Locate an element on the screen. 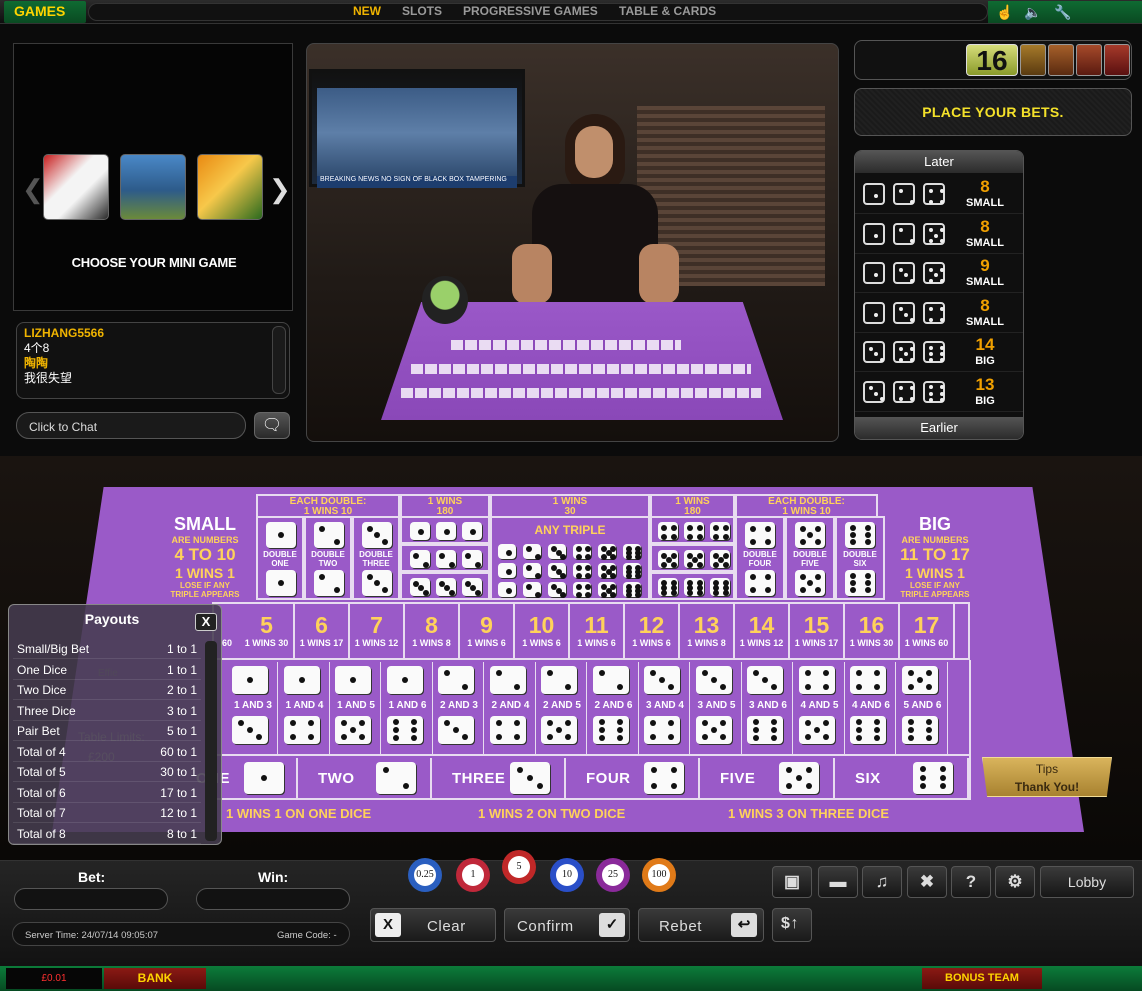 The image size is (1142, 991). single-bet-six: SIX is located at coordinates (902, 779).